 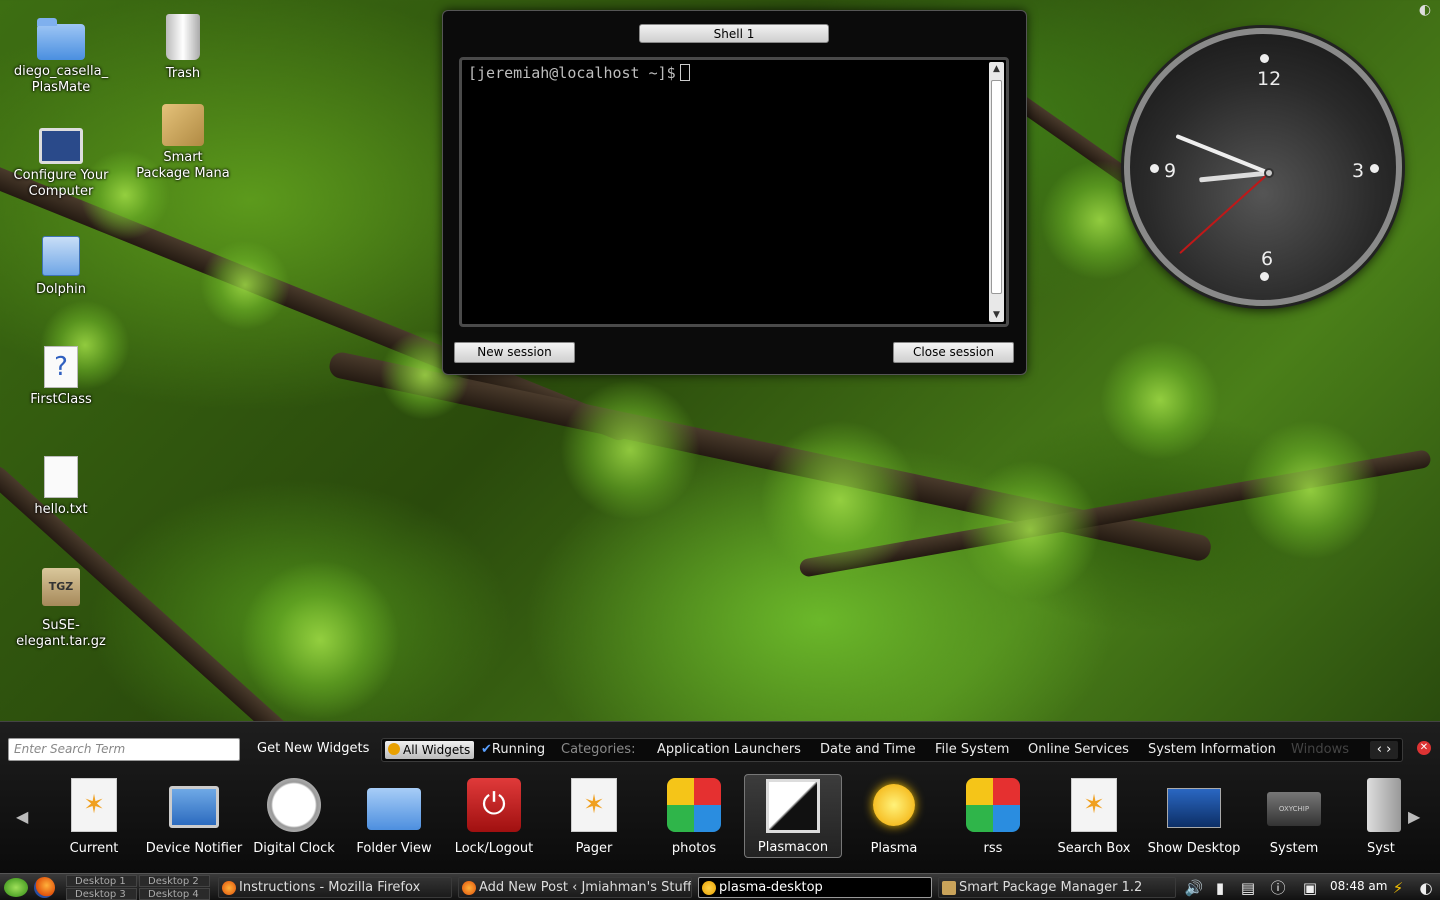 I want to click on all-widgets-icon, so click(x=394, y=749).